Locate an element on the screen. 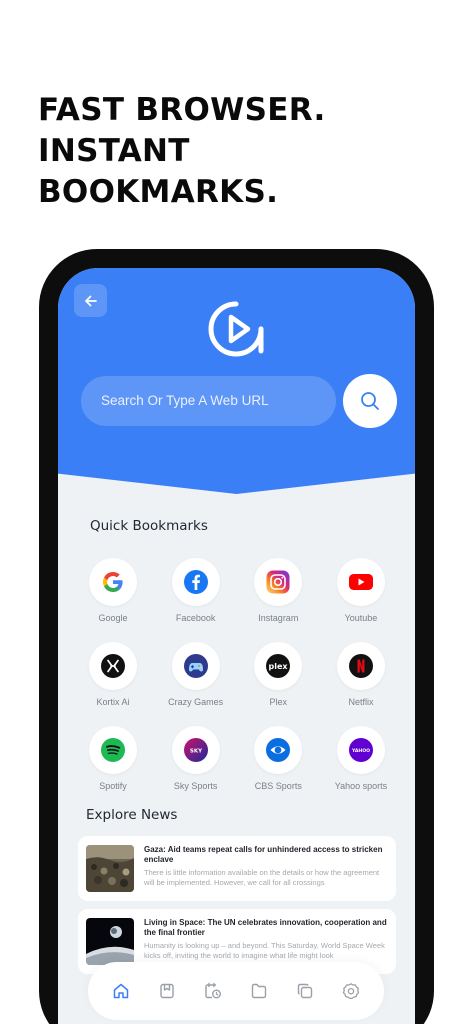  headline-line-3: BOOKMARKS. is located at coordinates (158, 192).